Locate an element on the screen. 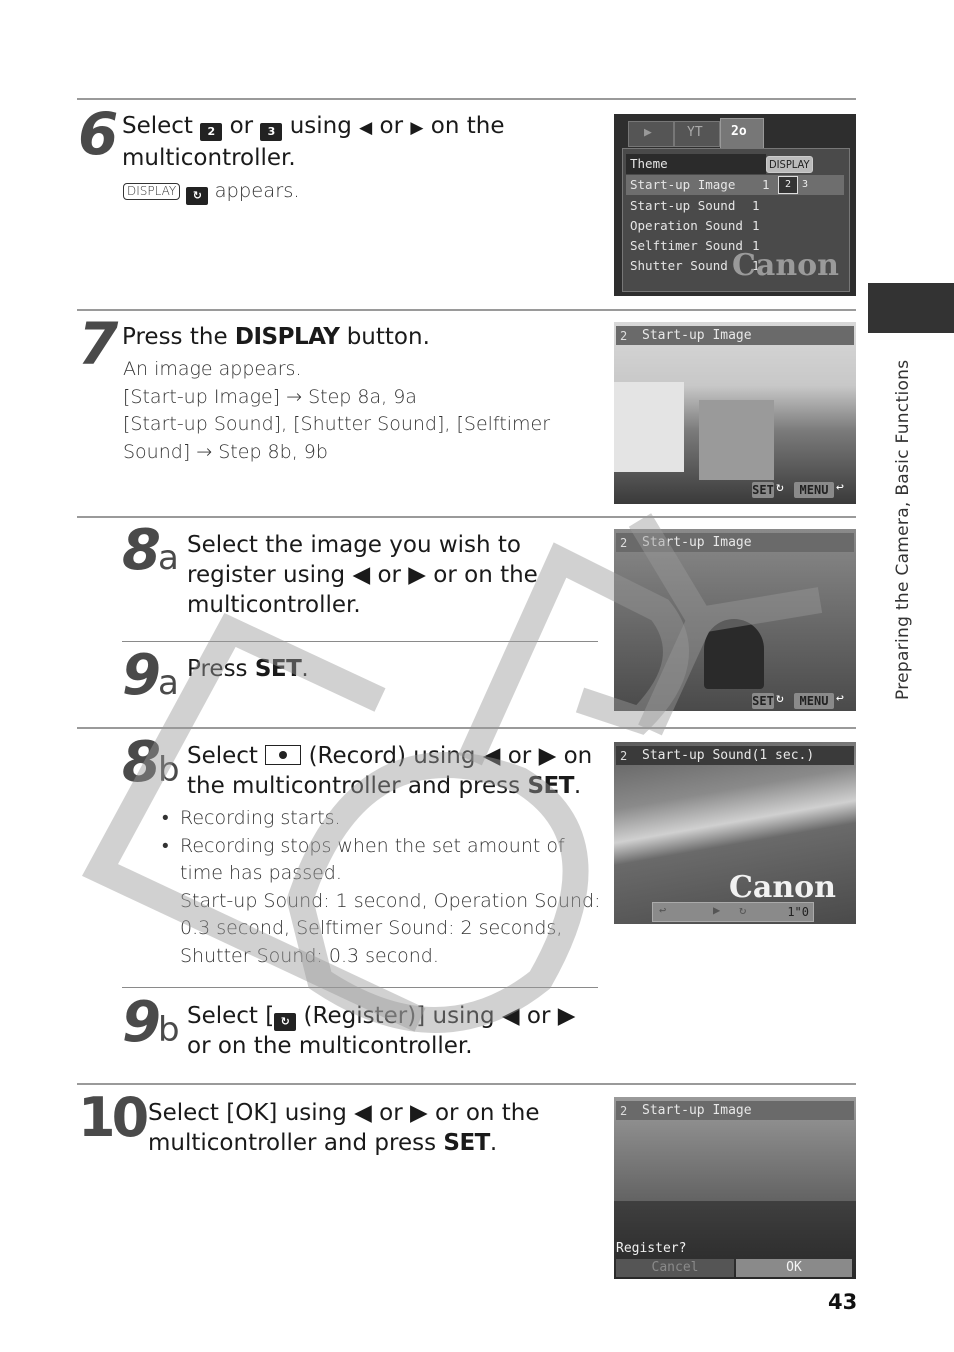 The width and height of the screenshot is (954, 1352). statue is located at coordinates (734, 654).